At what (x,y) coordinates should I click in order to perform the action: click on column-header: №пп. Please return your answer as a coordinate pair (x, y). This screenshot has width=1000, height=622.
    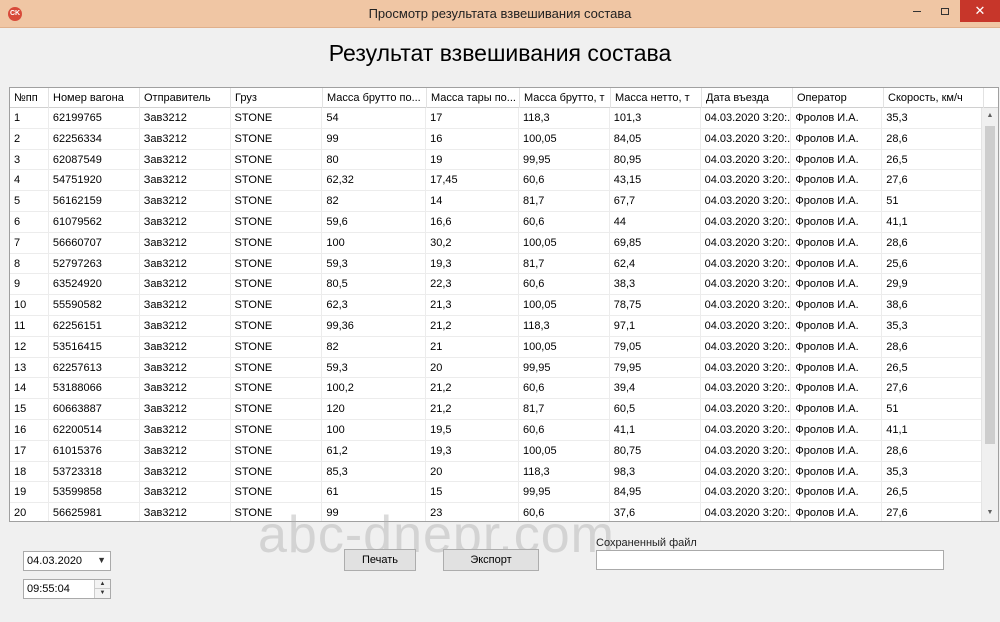
    Looking at the image, I should click on (29, 98).